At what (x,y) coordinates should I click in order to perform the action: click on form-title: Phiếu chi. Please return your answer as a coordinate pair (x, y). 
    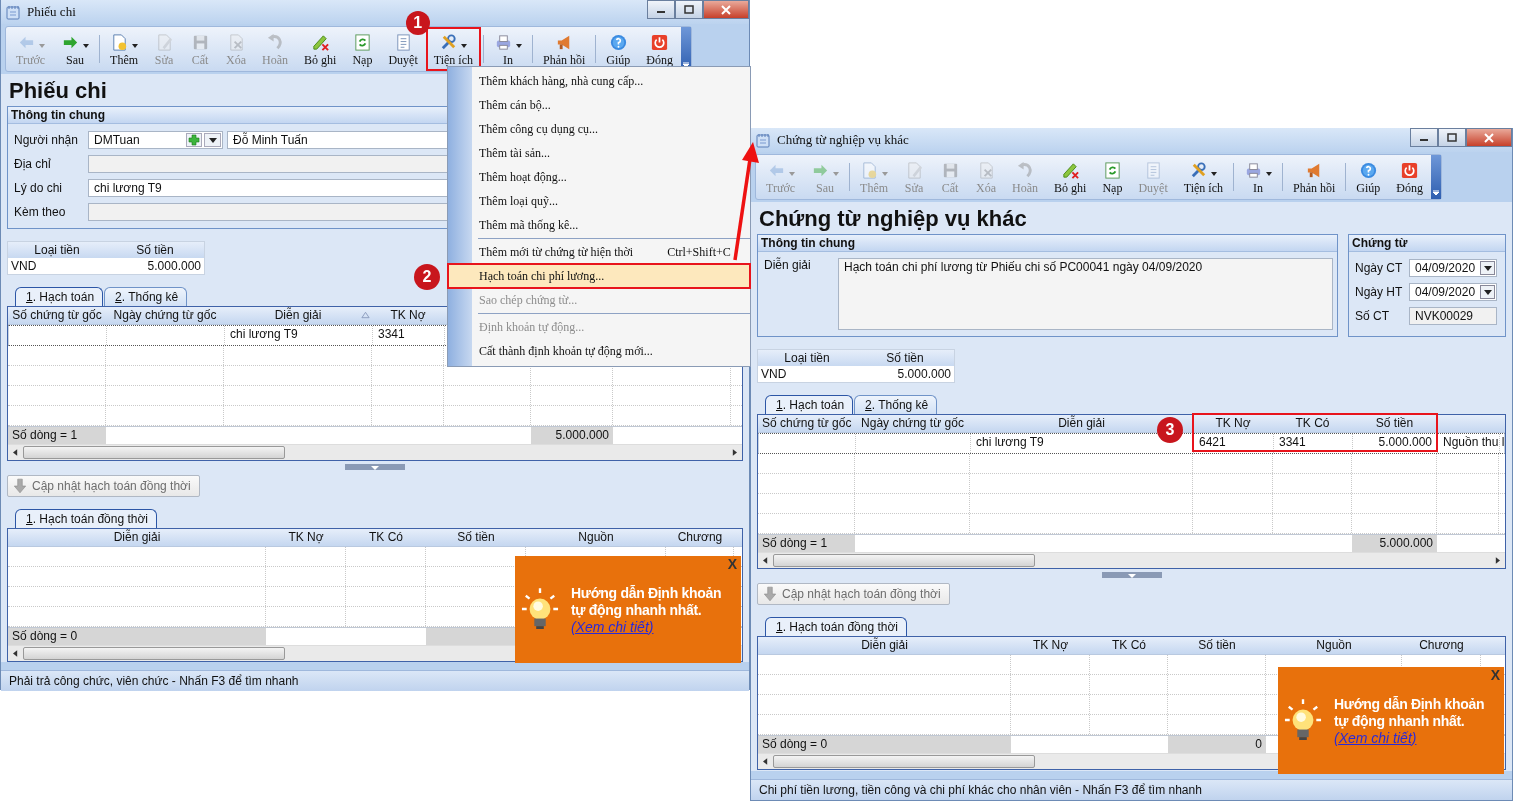
    Looking at the image, I should click on (58, 91).